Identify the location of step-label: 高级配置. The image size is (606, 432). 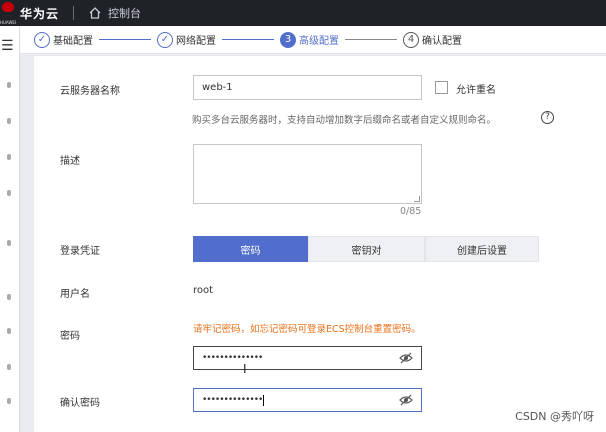
(319, 41).